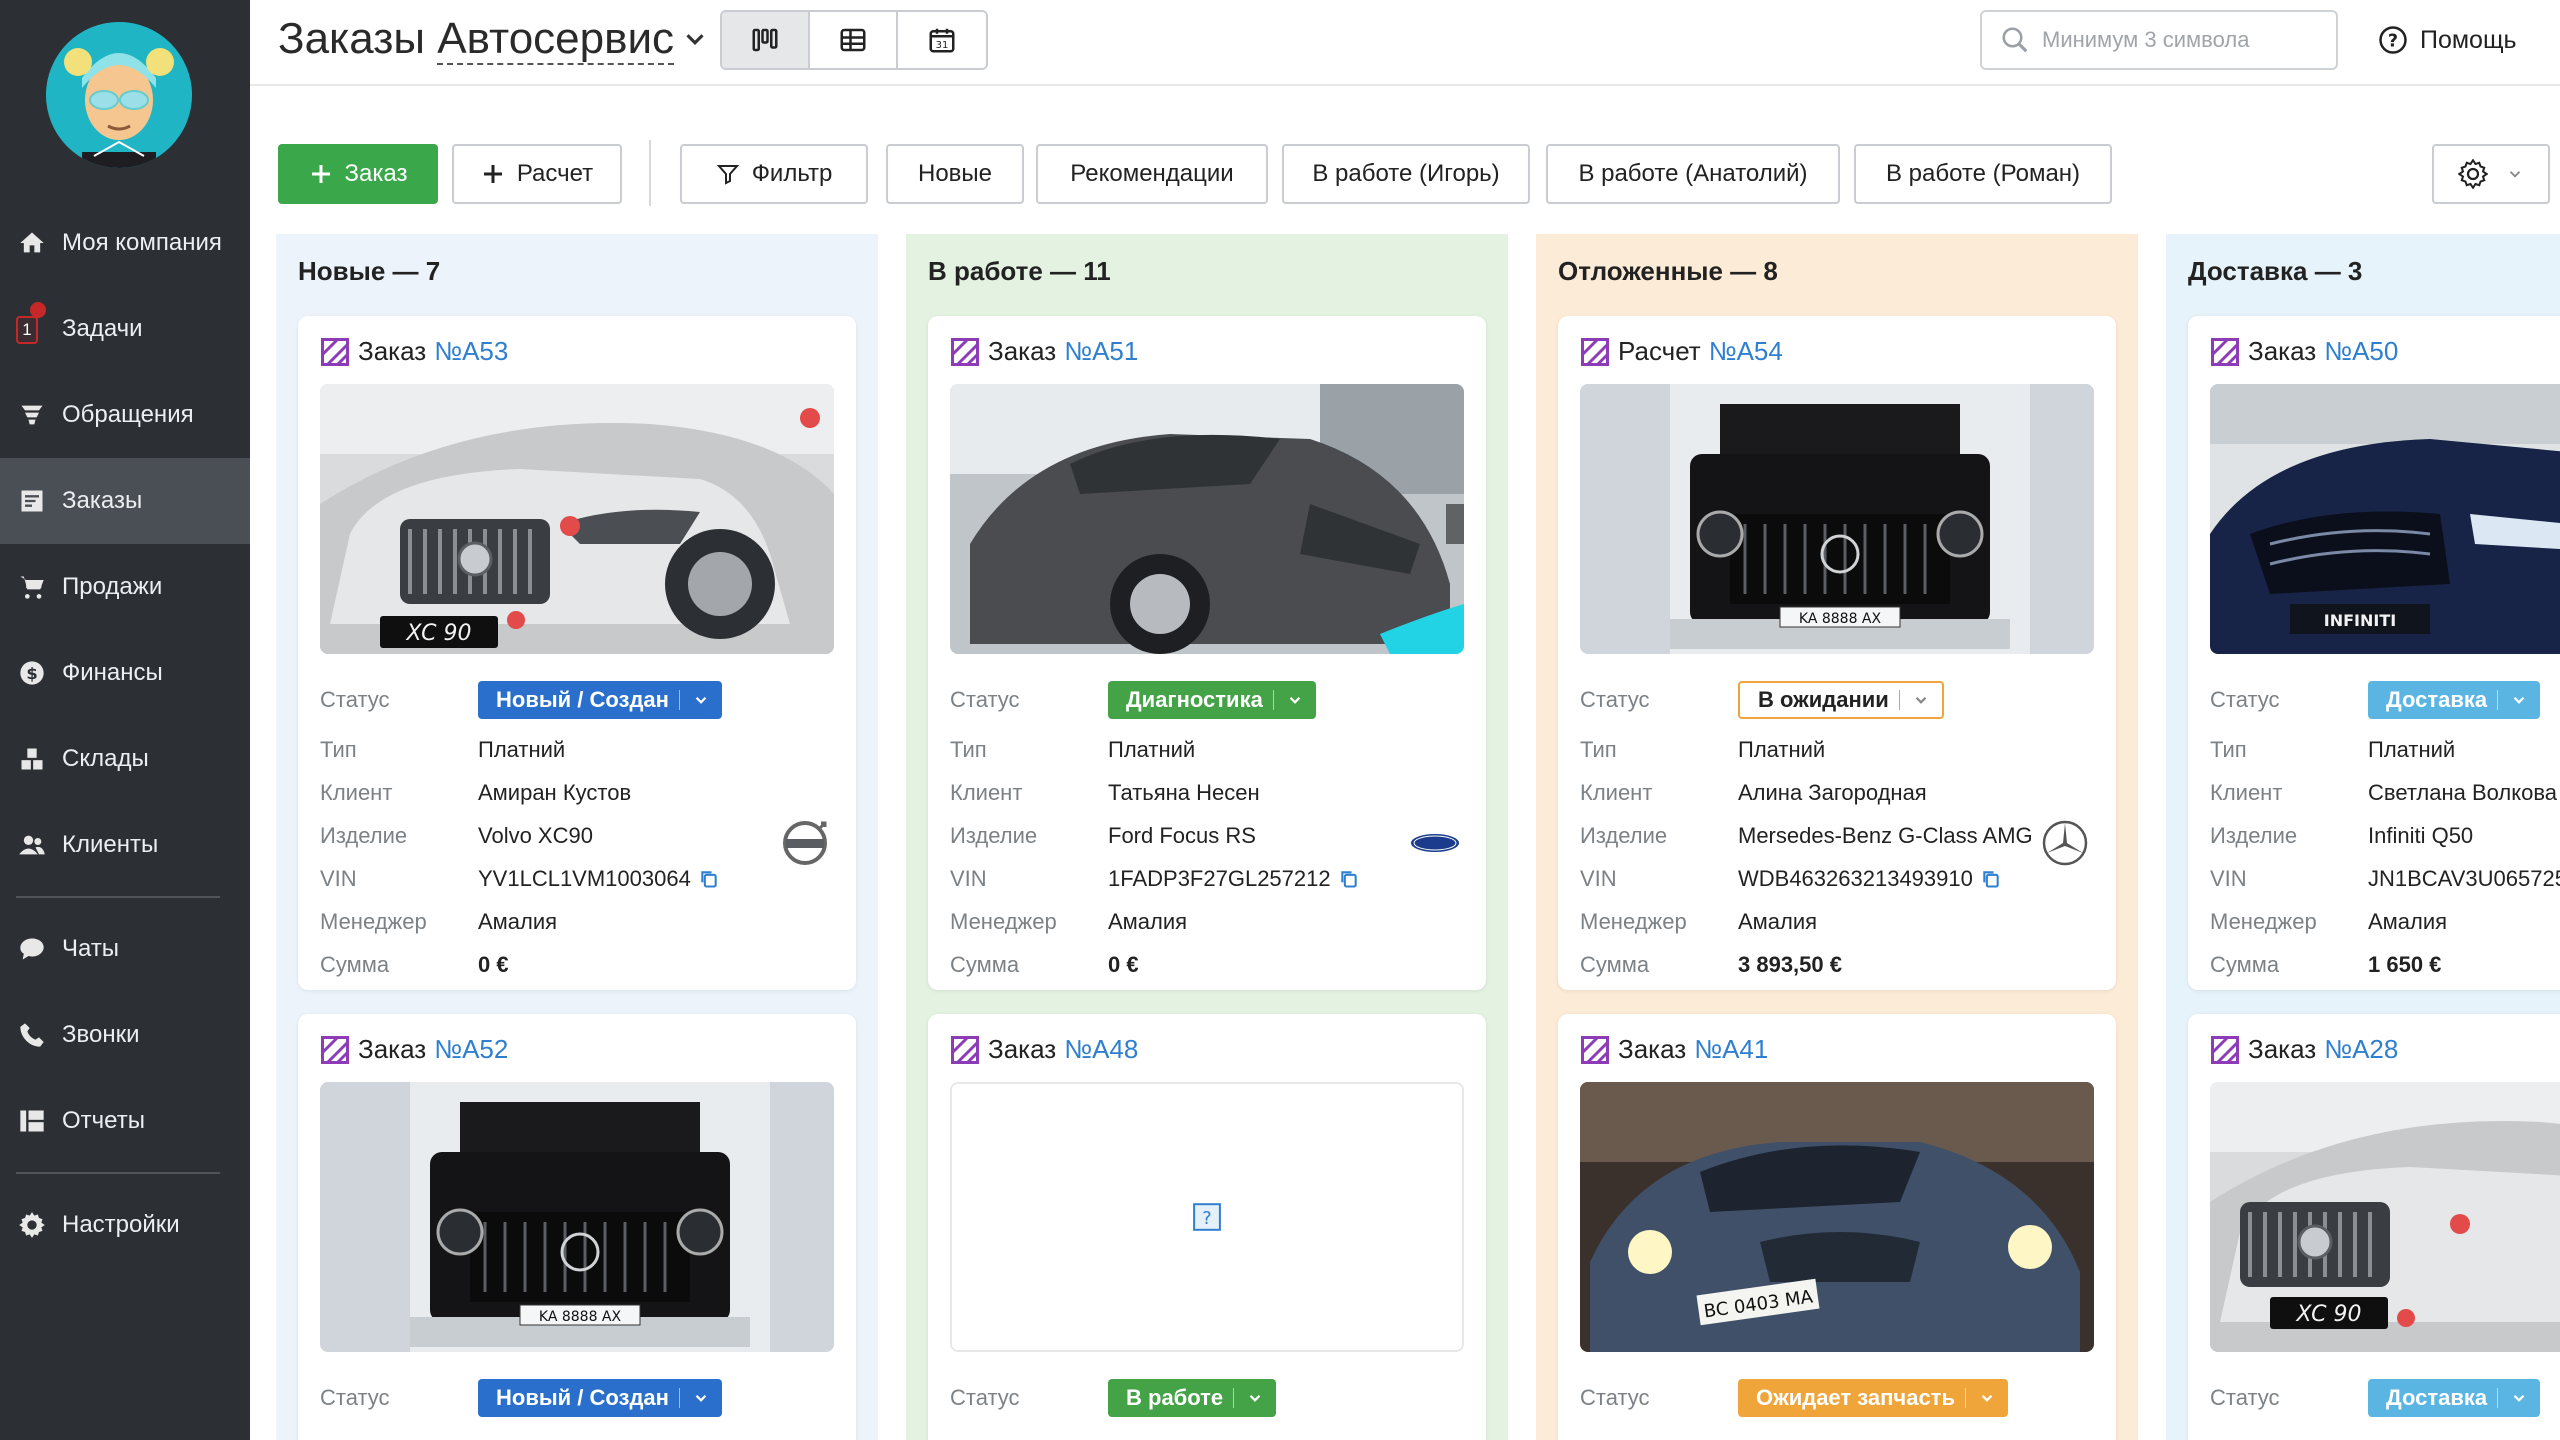 Image resolution: width=2560 pixels, height=1440 pixels. Describe the element at coordinates (2491, 174) in the screenshot. I see `board-settings-button` at that location.